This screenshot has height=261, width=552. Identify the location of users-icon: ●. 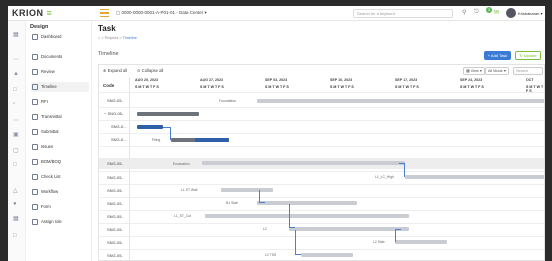
(15, 204).